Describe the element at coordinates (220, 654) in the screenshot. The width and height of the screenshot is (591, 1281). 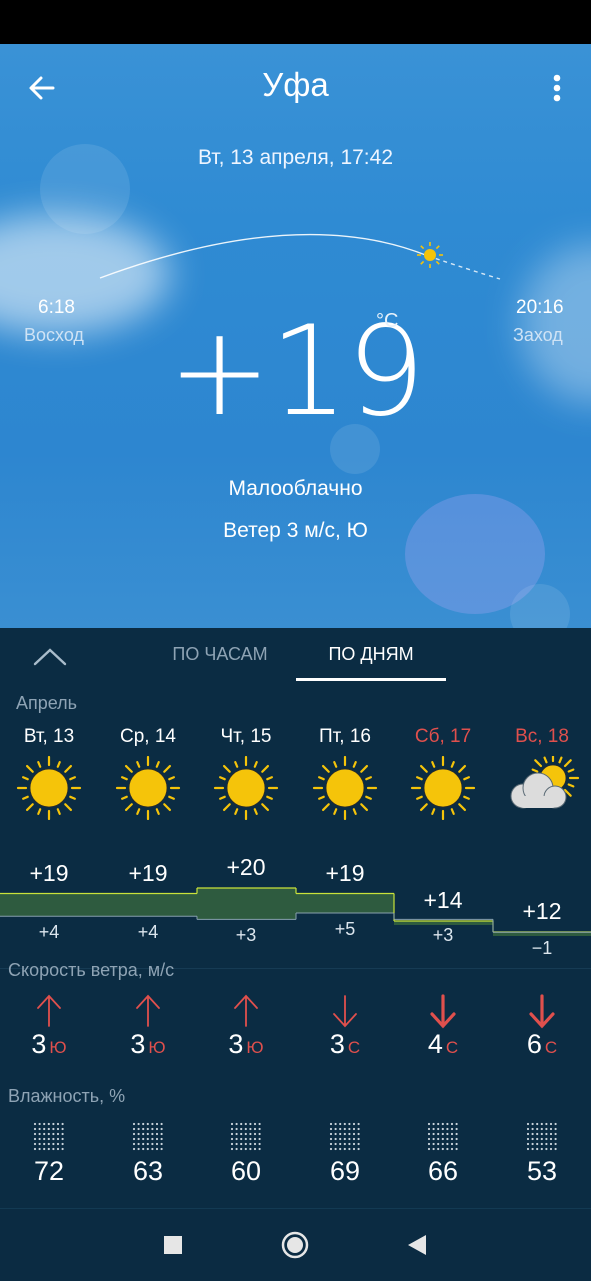
I see `tab-hourly: ПО ЧАСАМ` at that location.